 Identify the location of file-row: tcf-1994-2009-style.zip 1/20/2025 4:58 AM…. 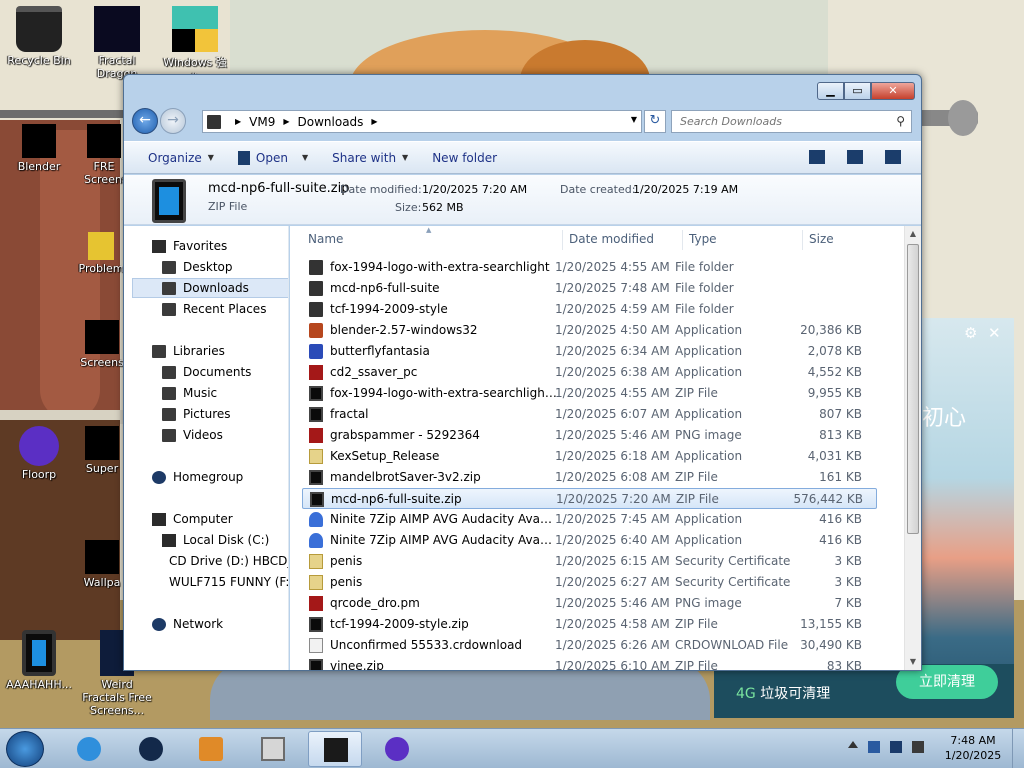
(589, 624).